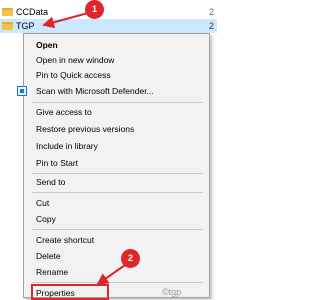 Image resolution: width=320 pixels, height=300 pixels. What do you see at coordinates (116, 112) in the screenshot?
I see `menu-item-give-access-to: Give access to` at bounding box center [116, 112].